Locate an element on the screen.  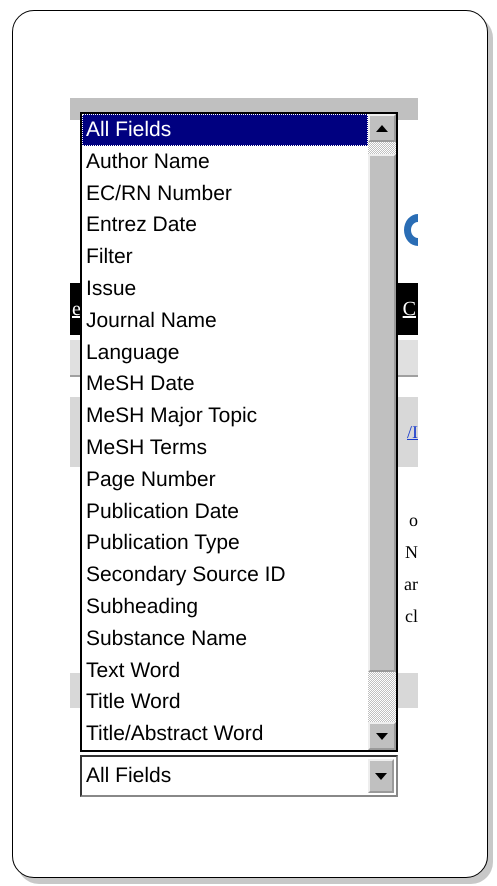
scroll-down-button is located at coordinates (382, 736).